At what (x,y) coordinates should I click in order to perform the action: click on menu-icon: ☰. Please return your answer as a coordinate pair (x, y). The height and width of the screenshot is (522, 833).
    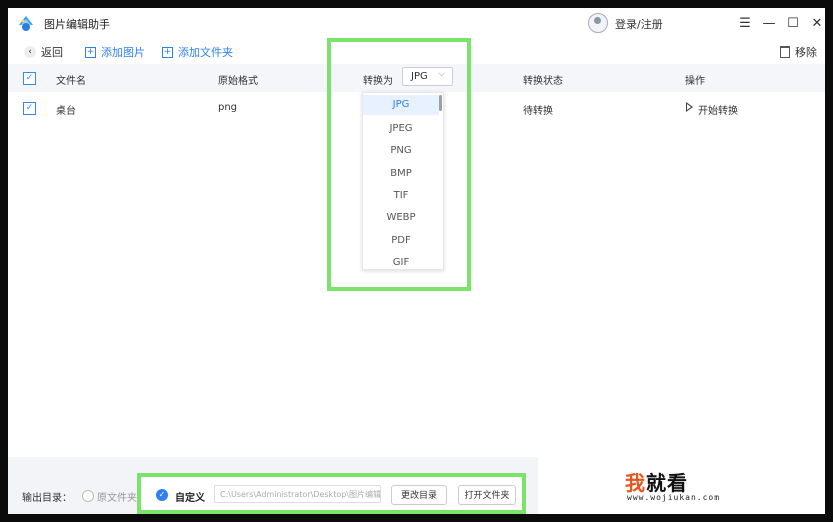
    Looking at the image, I should click on (745, 23).